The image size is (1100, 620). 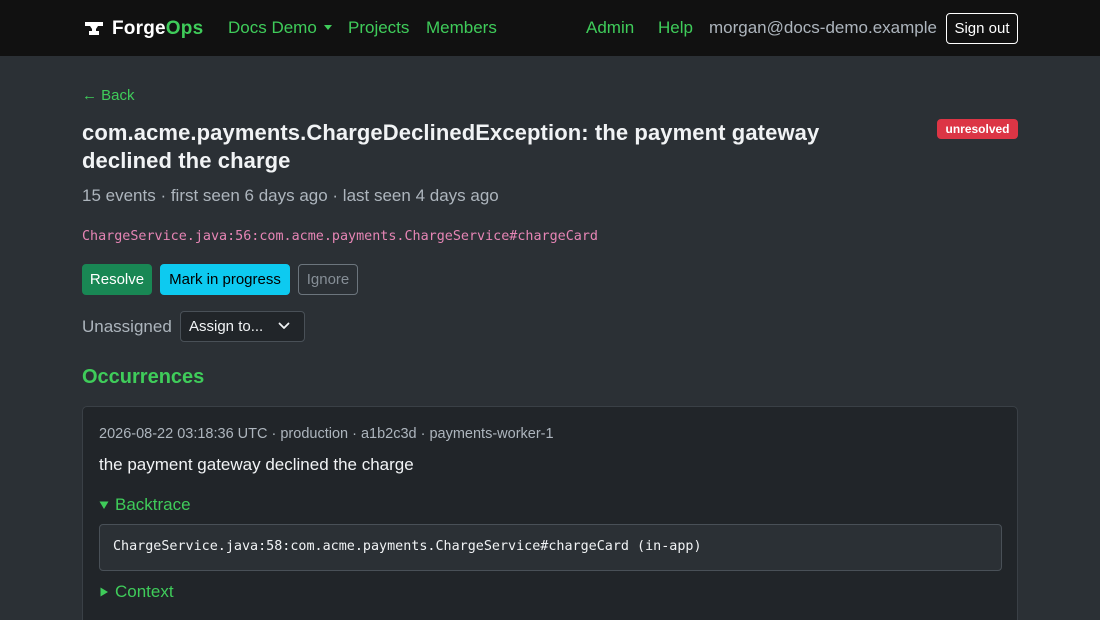 What do you see at coordinates (977, 129) in the screenshot?
I see `status-badge: unresolved` at bounding box center [977, 129].